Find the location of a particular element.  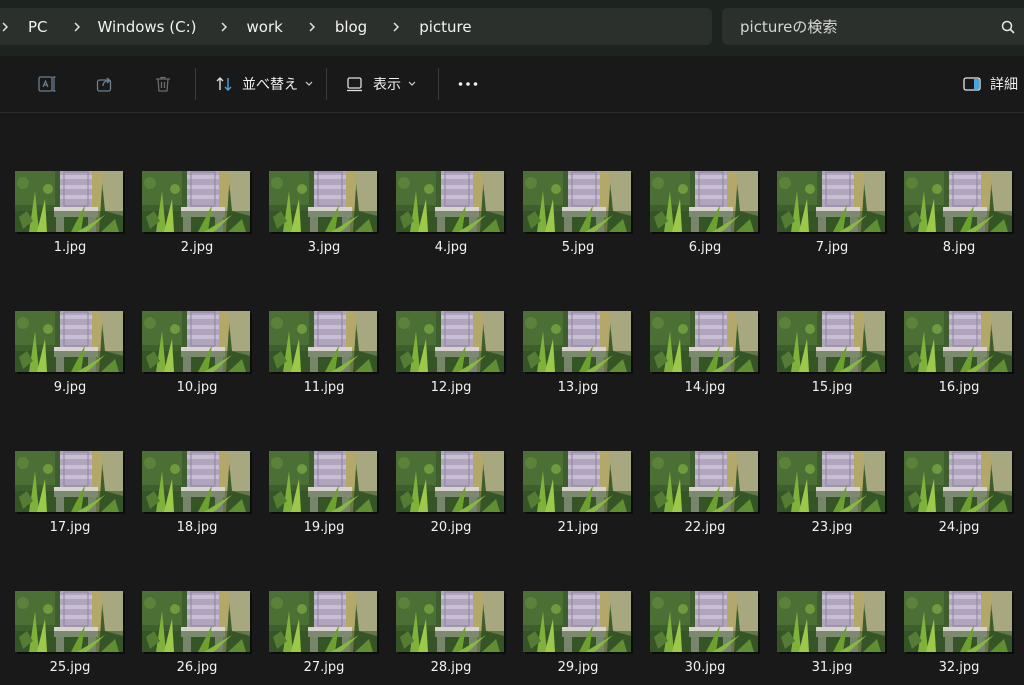

file-item: 31.jpg is located at coordinates (825, 604).